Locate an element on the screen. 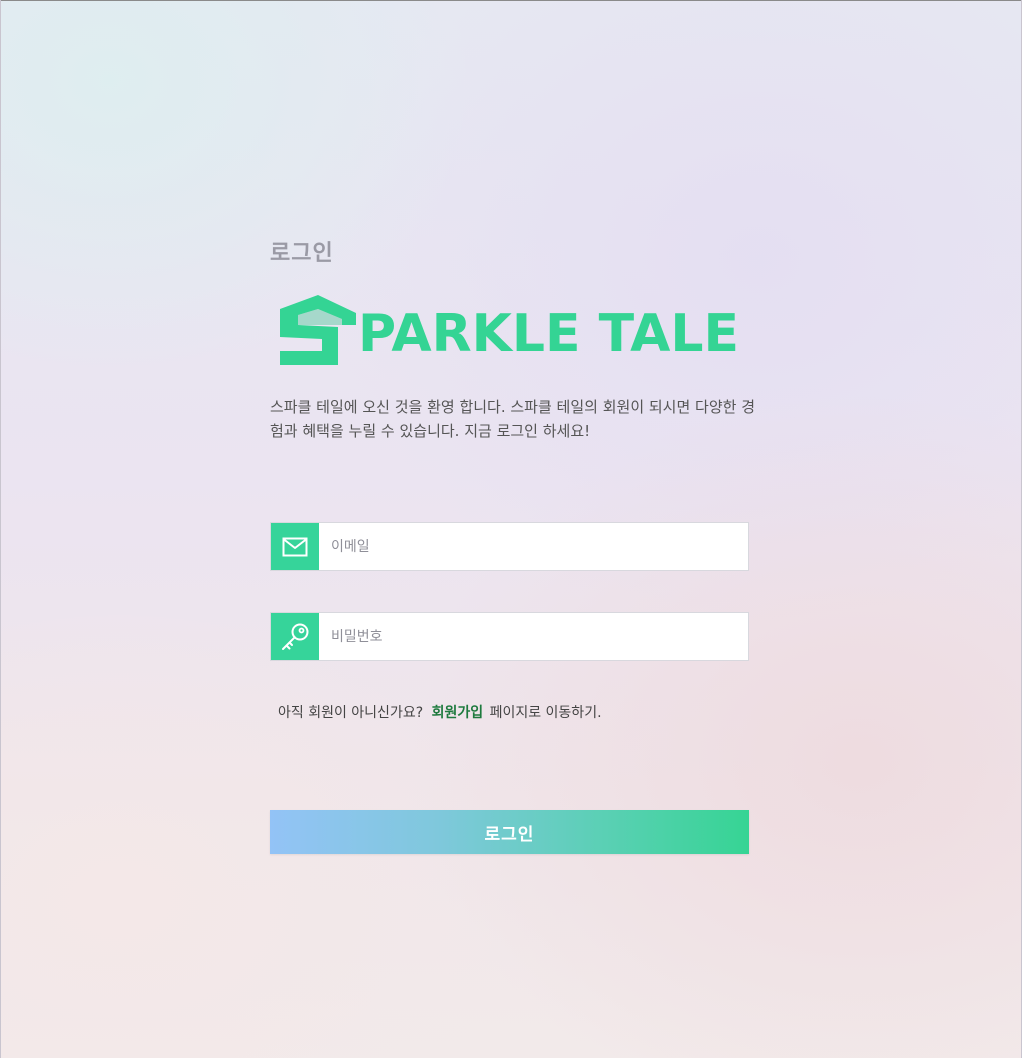 This screenshot has height=1058, width=1022. password-field is located at coordinates (509, 636).